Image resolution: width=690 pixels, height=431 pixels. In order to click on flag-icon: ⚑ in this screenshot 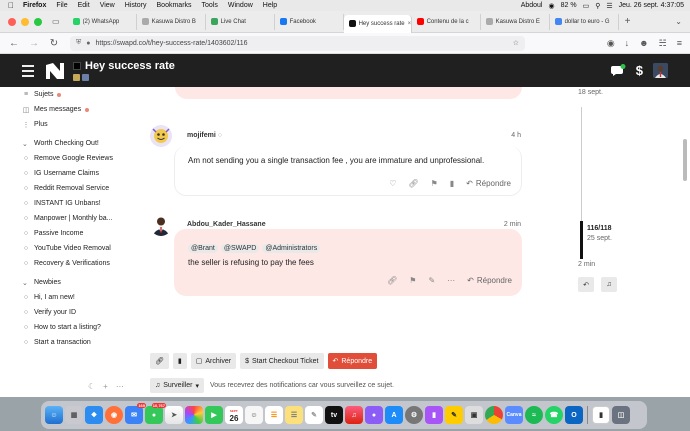, I will do `click(412, 280)`.